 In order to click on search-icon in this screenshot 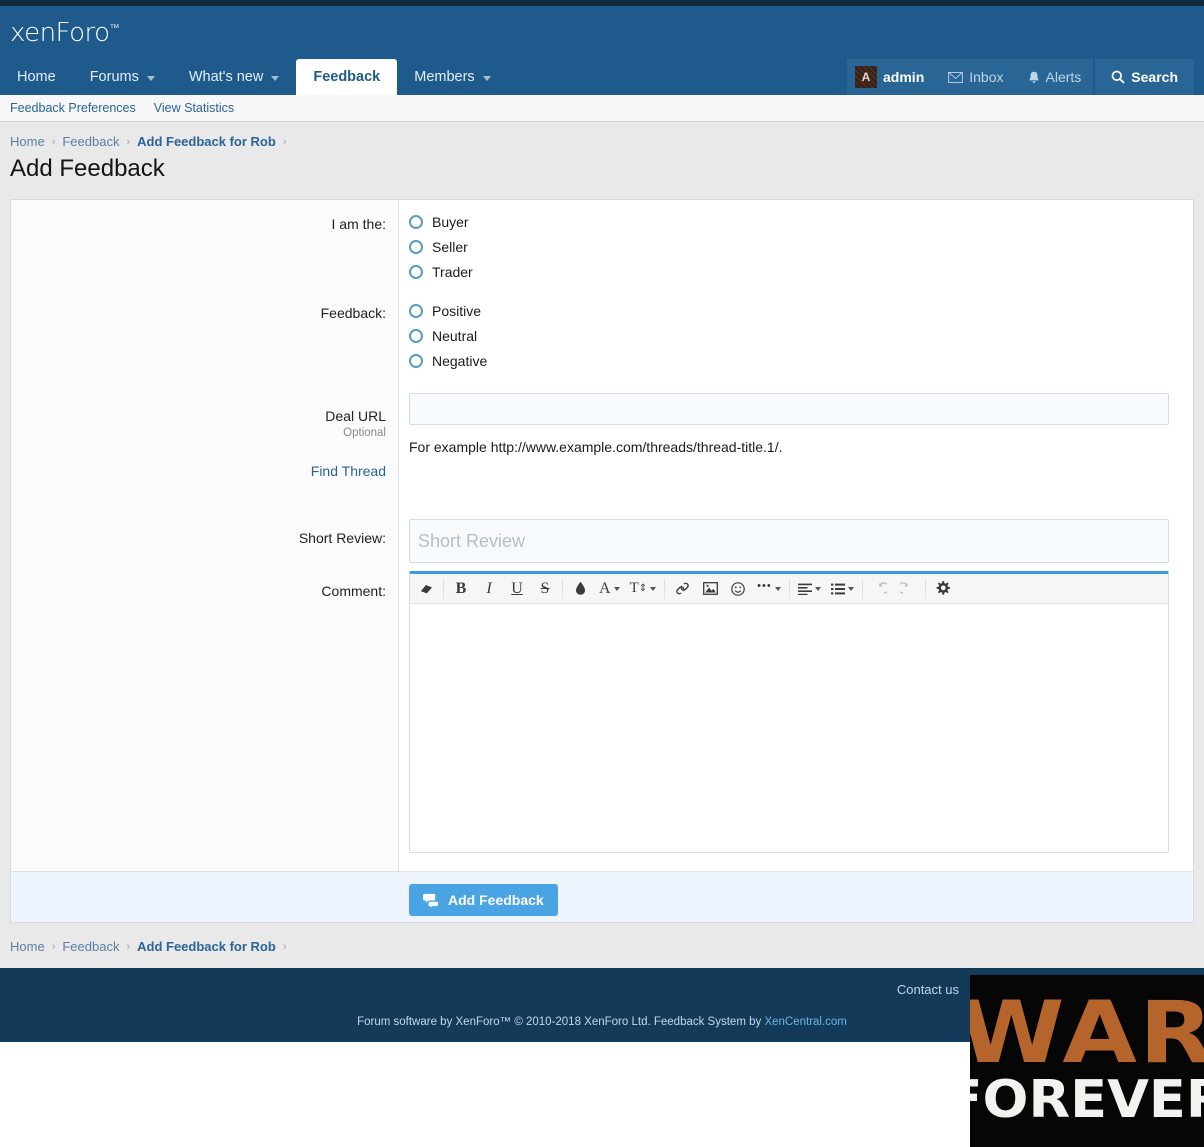, I will do `click(1118, 77)`.